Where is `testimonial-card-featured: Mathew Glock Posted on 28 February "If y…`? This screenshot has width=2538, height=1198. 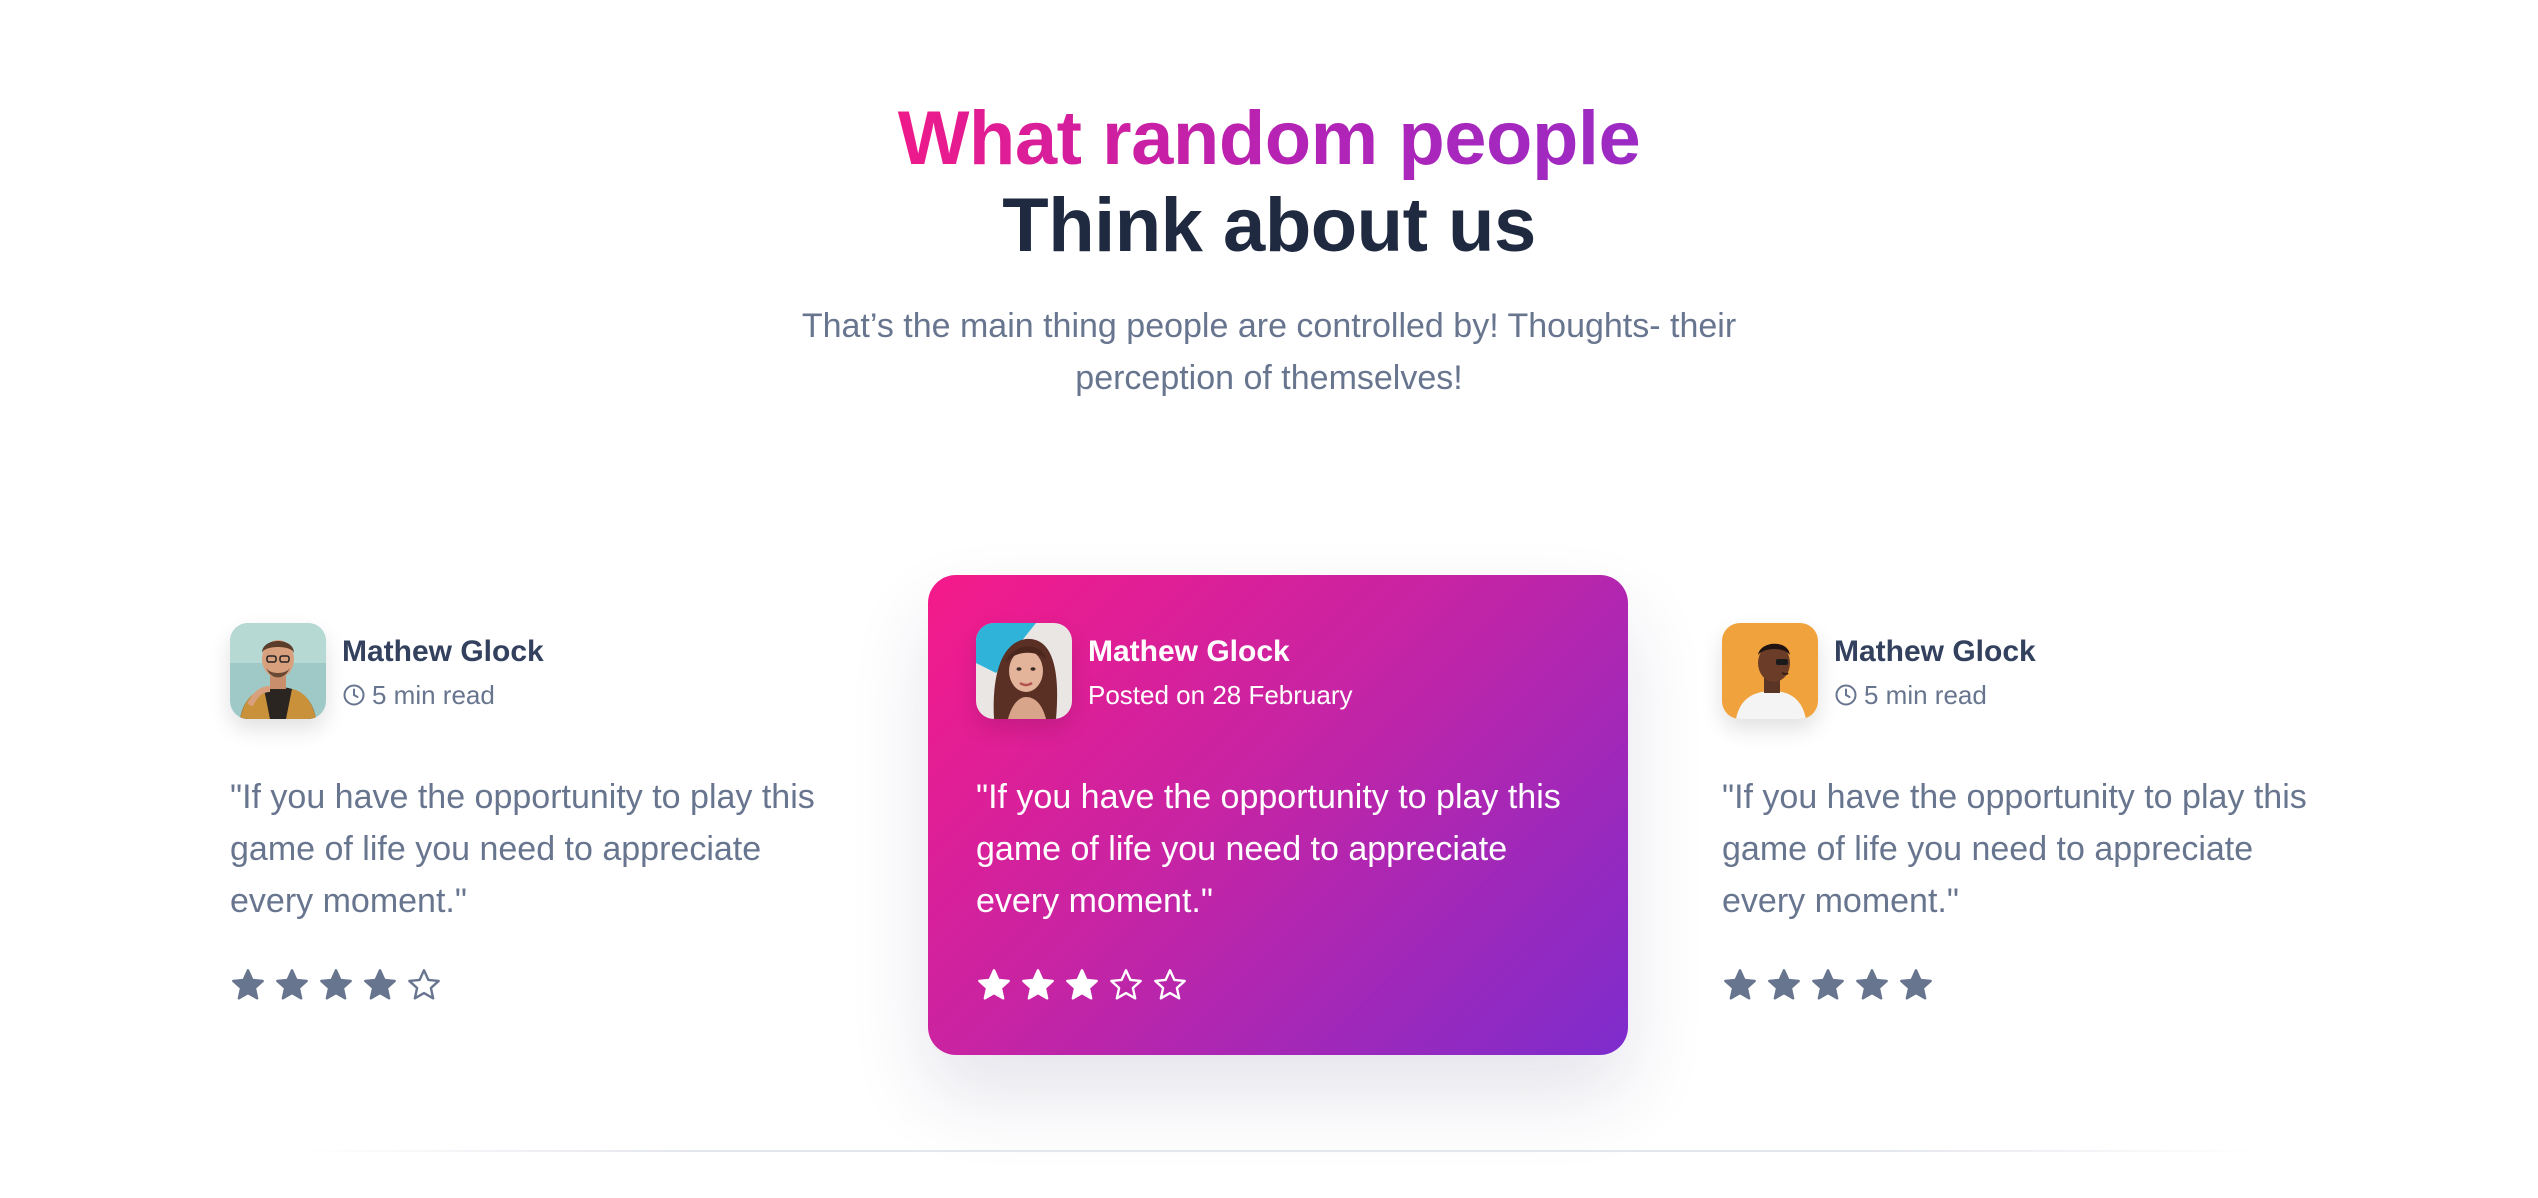
testimonial-card-featured: Mathew Glock Posted on 28 February "If y… is located at coordinates (1278, 815).